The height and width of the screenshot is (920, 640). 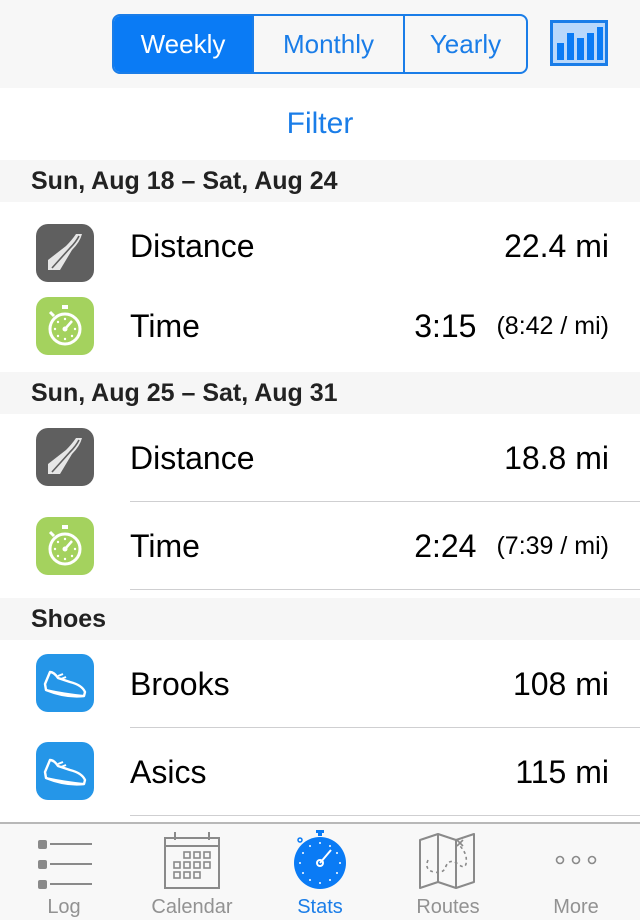 I want to click on bar-chart-icon, so click(x=580, y=43).